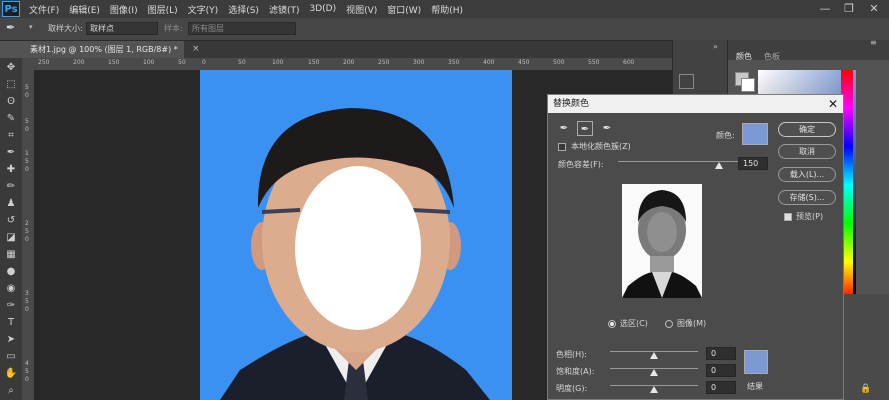 Image resolution: width=889 pixels, height=400 pixels. What do you see at coordinates (11, 391) in the screenshot?
I see `zoom-tool-icon: ⌕` at bounding box center [11, 391].